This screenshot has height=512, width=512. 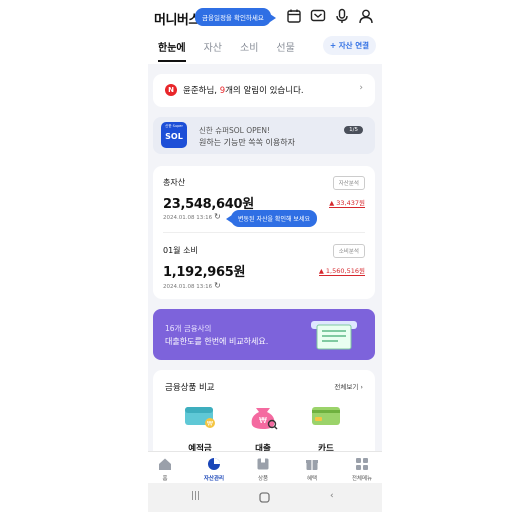 What do you see at coordinates (165, 464) in the screenshot?
I see `home-icon` at bounding box center [165, 464].